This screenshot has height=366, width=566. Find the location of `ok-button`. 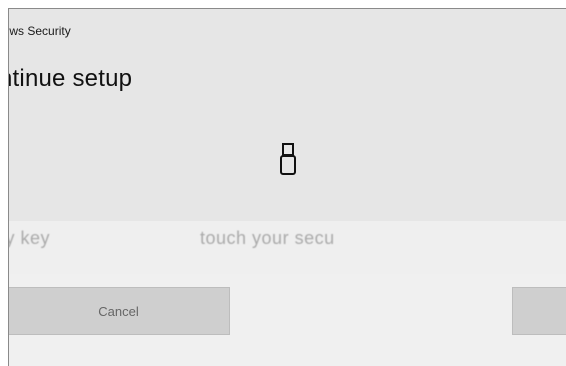

ok-button is located at coordinates (539, 311).